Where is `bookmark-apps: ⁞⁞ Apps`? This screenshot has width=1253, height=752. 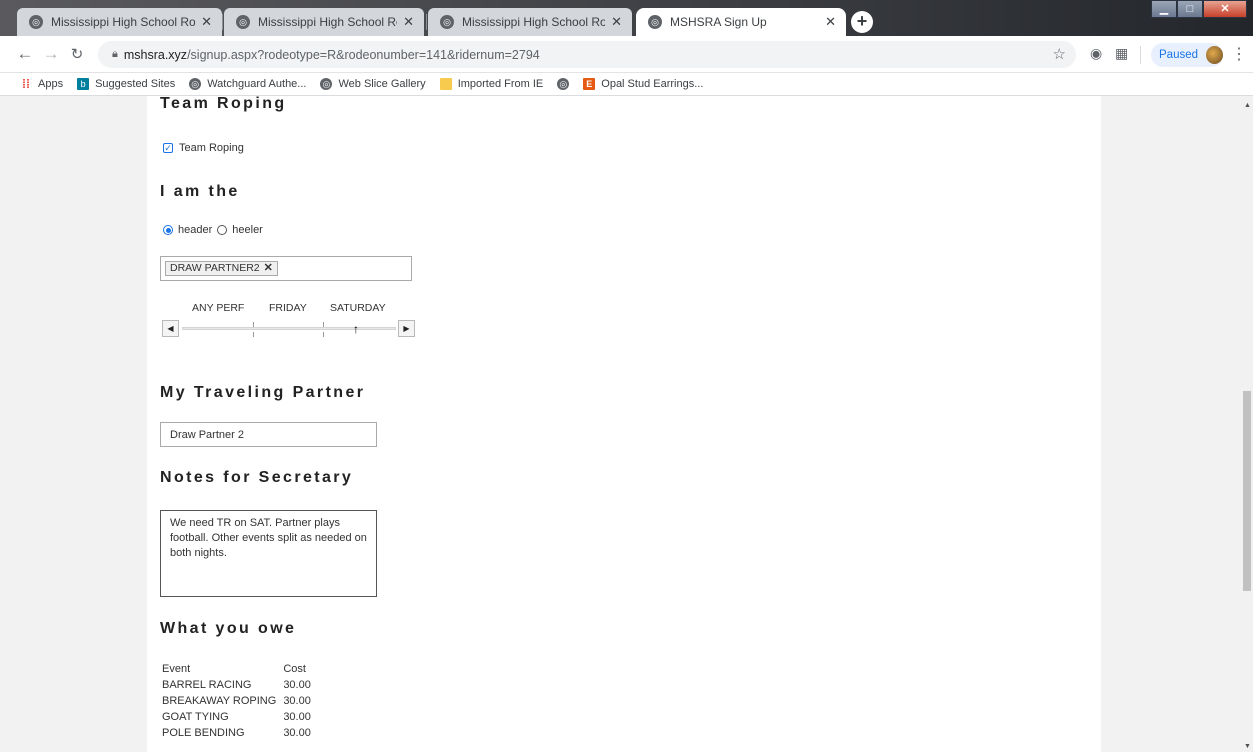
bookmark-apps: ⁞⁞ Apps is located at coordinates (42, 84).